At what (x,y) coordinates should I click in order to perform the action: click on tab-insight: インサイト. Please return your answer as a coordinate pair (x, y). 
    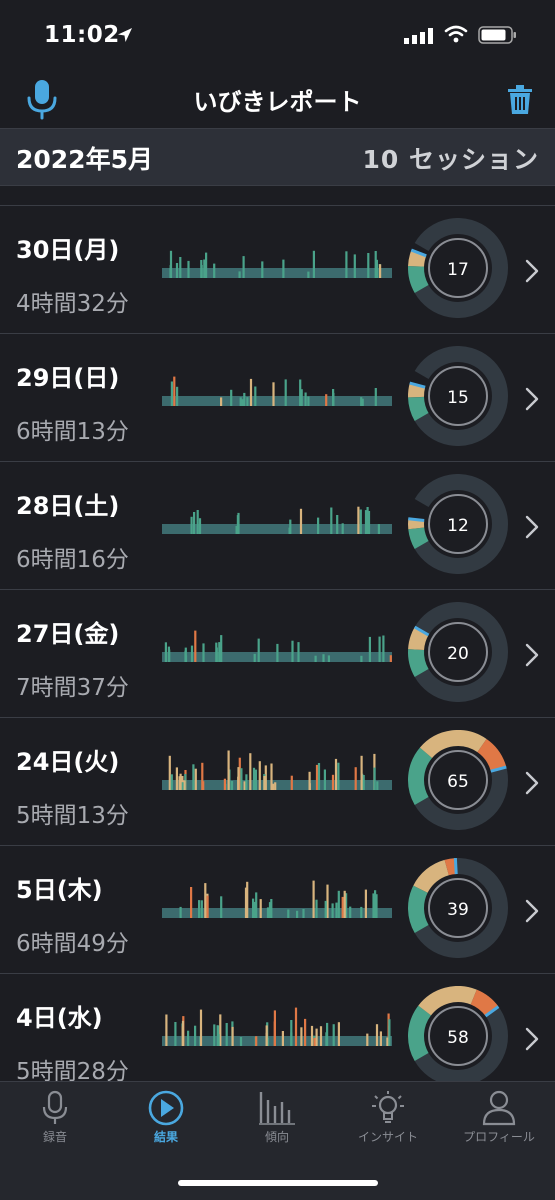
    Looking at the image, I should click on (388, 1120).